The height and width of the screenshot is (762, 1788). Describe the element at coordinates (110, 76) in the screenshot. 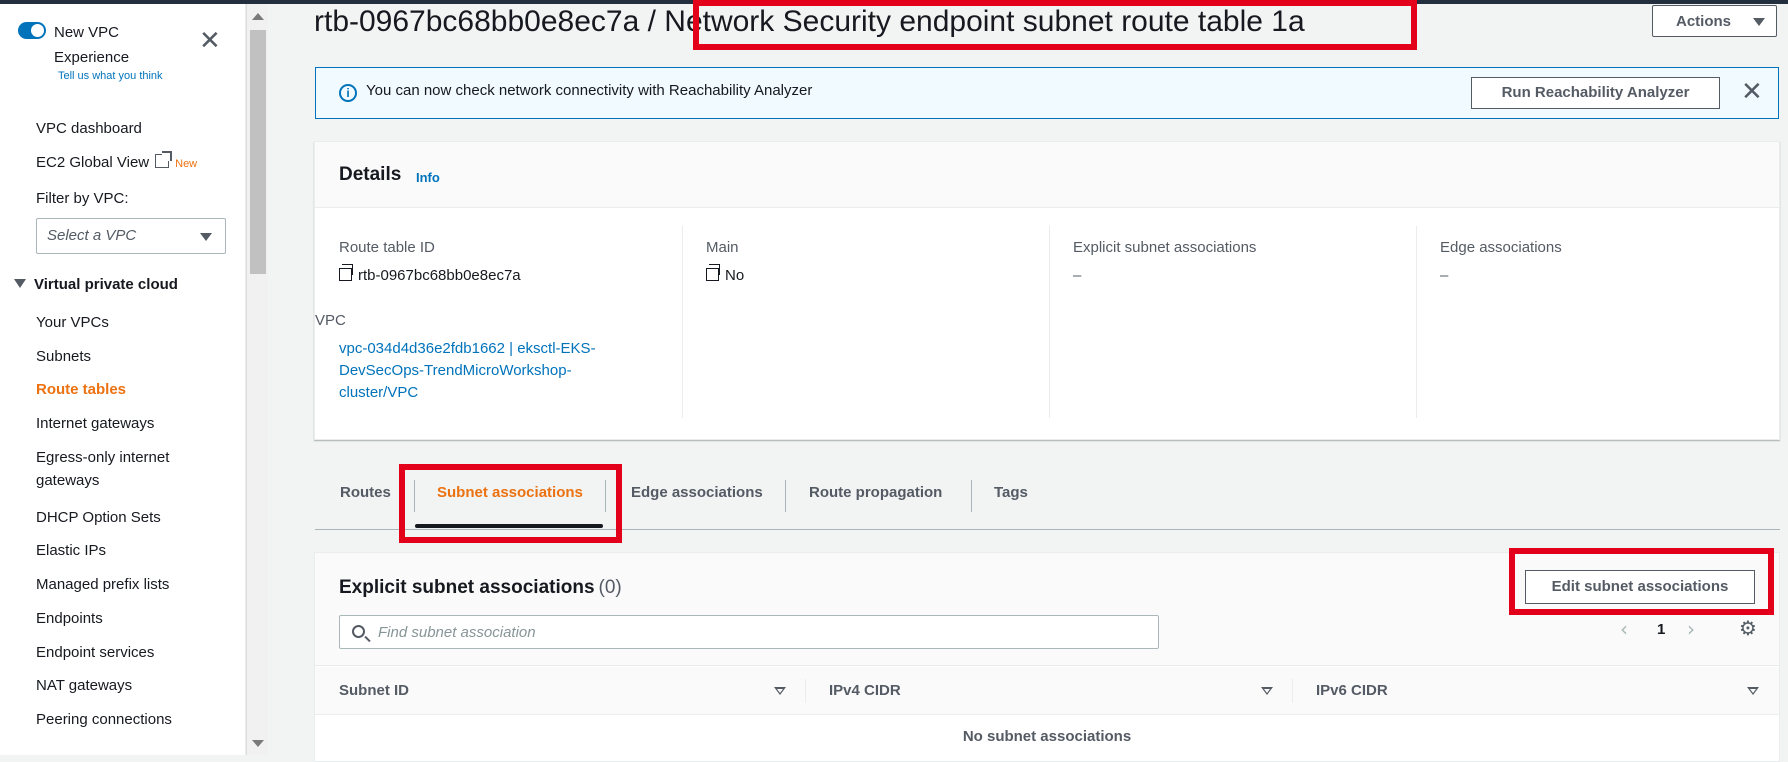

I see `feedback-link: Tell us what you think` at that location.